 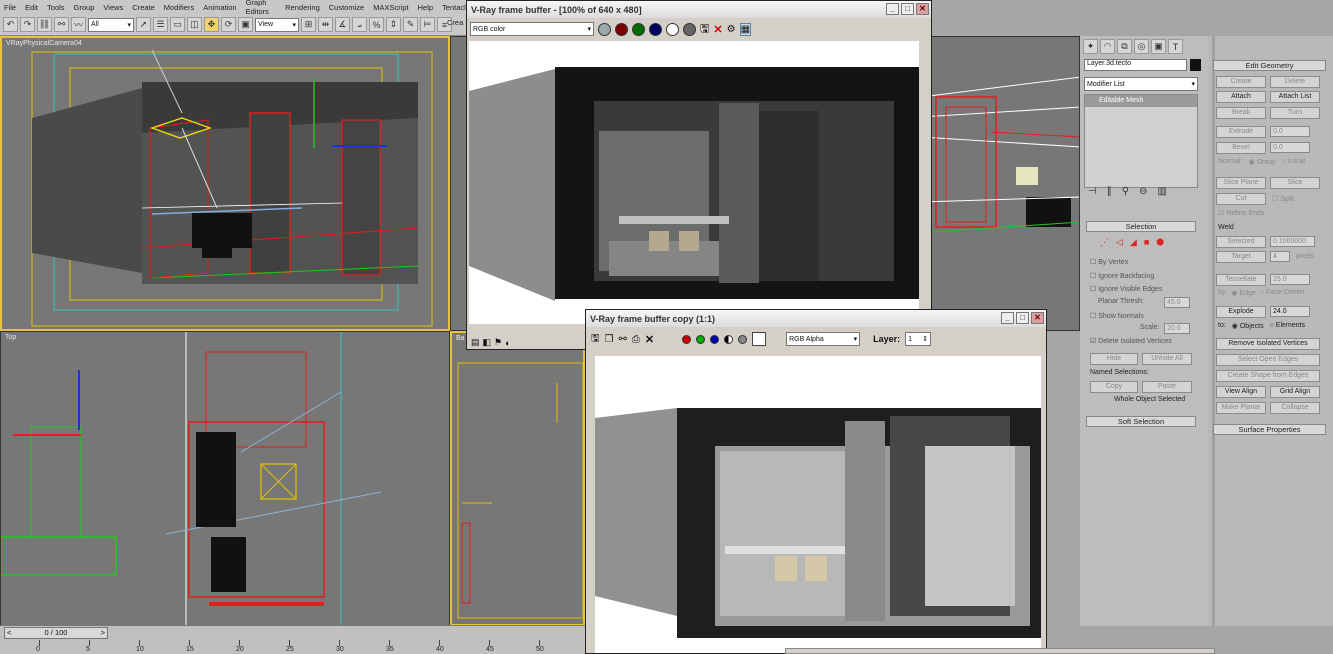 What do you see at coordinates (517, 478) in the screenshot?
I see `back-viewport: Ba` at bounding box center [517, 478].